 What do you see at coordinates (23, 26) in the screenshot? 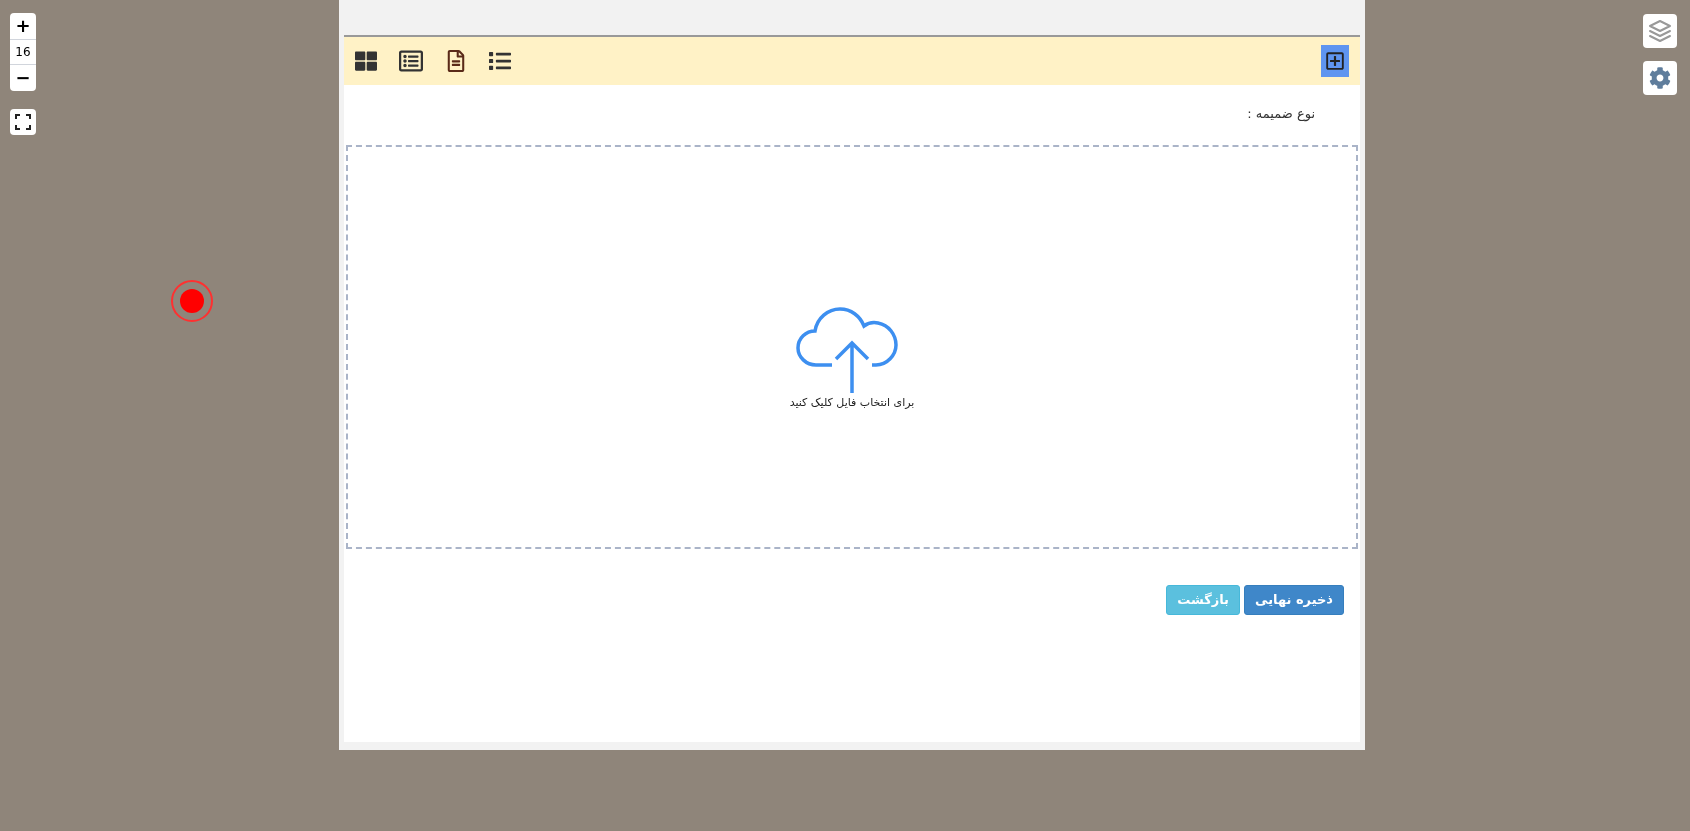
I see `zoom-in-button: +` at bounding box center [23, 26].